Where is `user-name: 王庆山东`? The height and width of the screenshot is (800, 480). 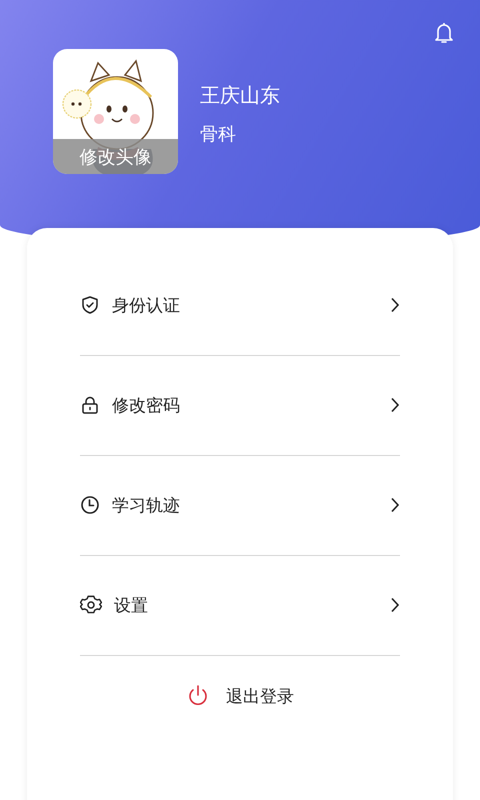
user-name: 王庆山东 is located at coordinates (240, 95).